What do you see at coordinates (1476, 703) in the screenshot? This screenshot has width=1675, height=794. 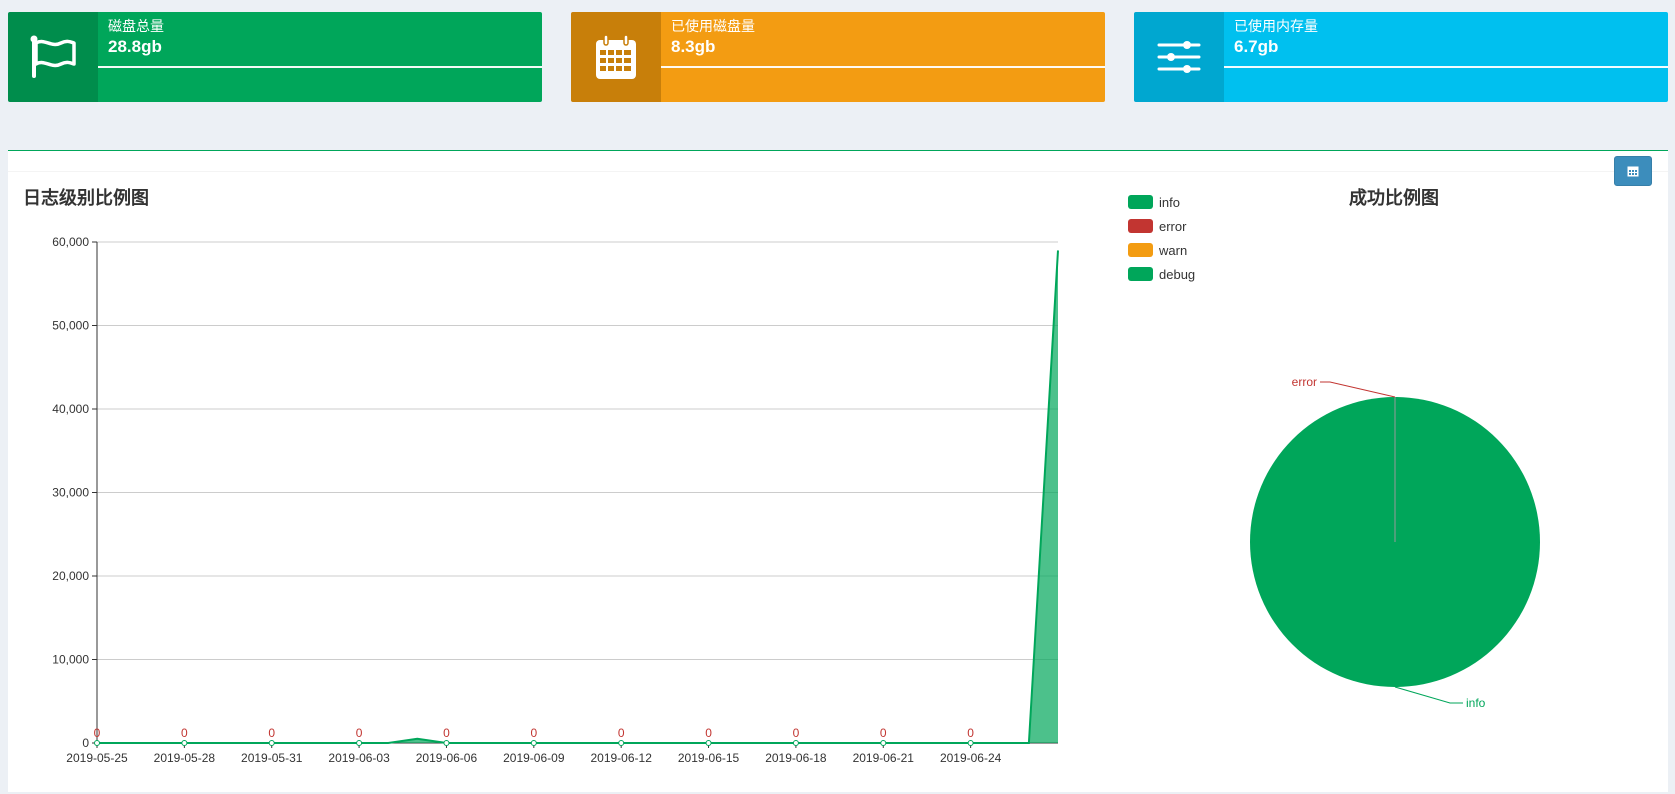 I see `pie-label-info: info` at bounding box center [1476, 703].